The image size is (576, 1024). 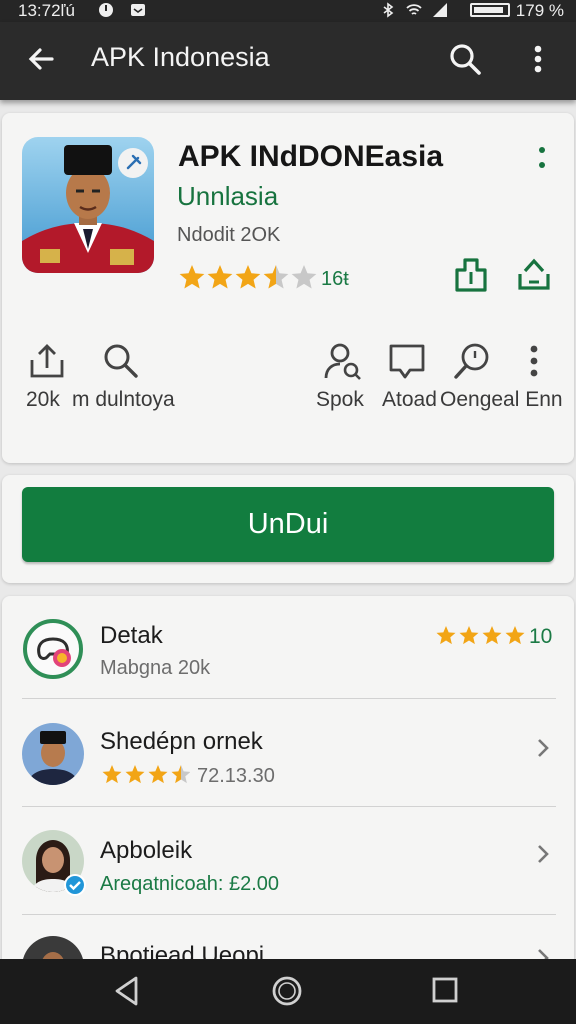 I want to click on system-nav-bar, so click(x=288, y=991).